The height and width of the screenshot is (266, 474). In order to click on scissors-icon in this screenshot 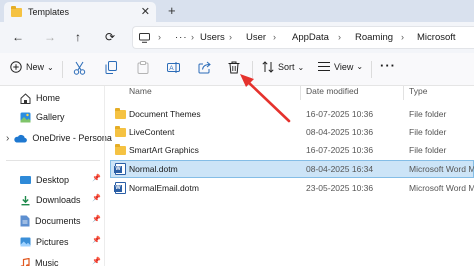, I will do `click(79, 68)`.